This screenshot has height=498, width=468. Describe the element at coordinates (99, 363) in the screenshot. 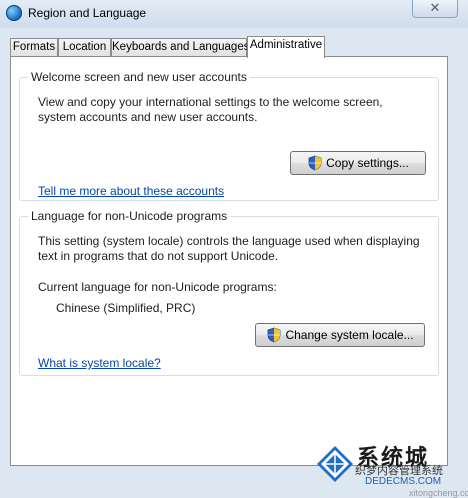

I see `system-locale-help-link: What is system locale?` at that location.